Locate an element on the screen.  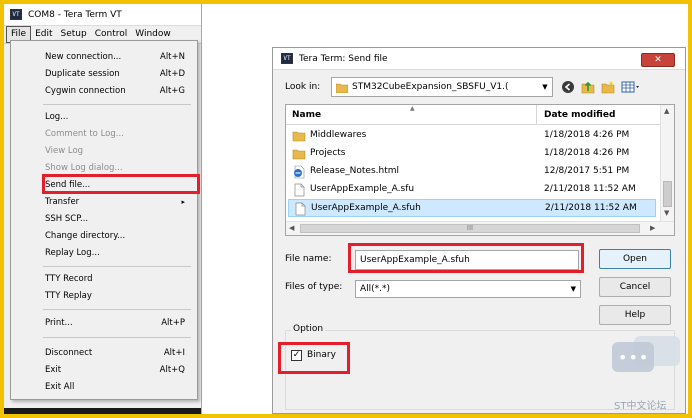
menu-item-tty-record: TTY Record is located at coordinates (104, 279).